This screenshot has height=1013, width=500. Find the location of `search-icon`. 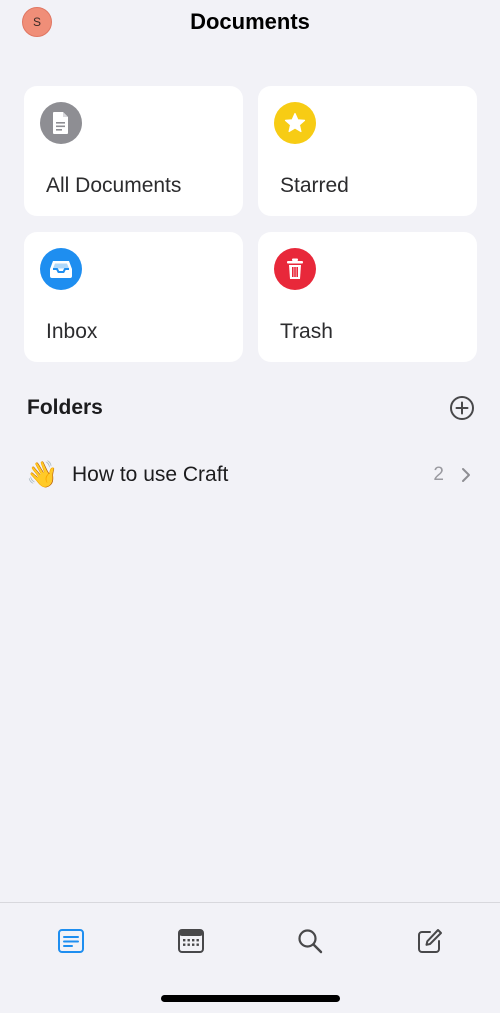

search-icon is located at coordinates (310, 941).